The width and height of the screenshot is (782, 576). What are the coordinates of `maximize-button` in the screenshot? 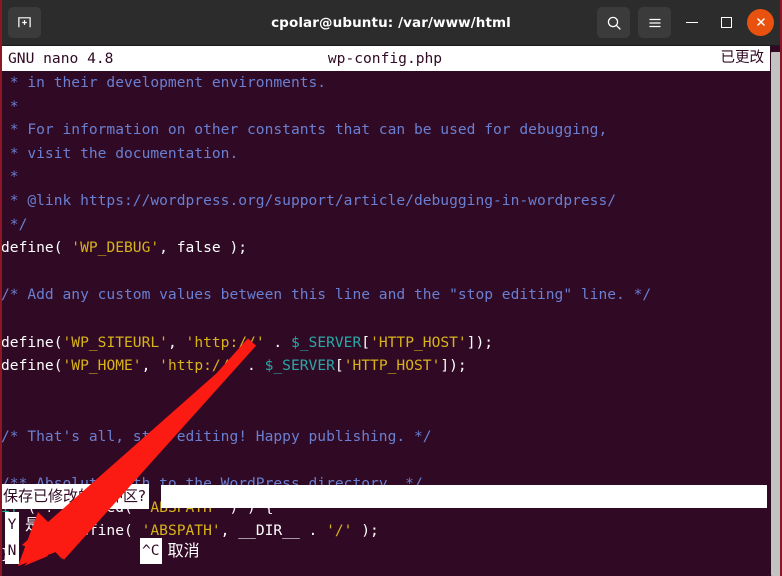 It's located at (726, 23).